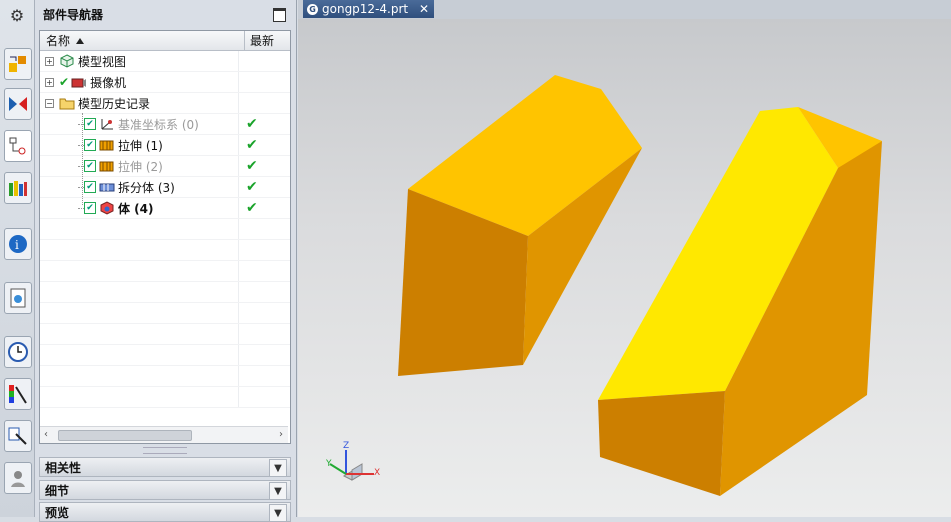 The height and width of the screenshot is (522, 951). What do you see at coordinates (107, 124) in the screenshot?
I see `datum-csys-icon` at bounding box center [107, 124].